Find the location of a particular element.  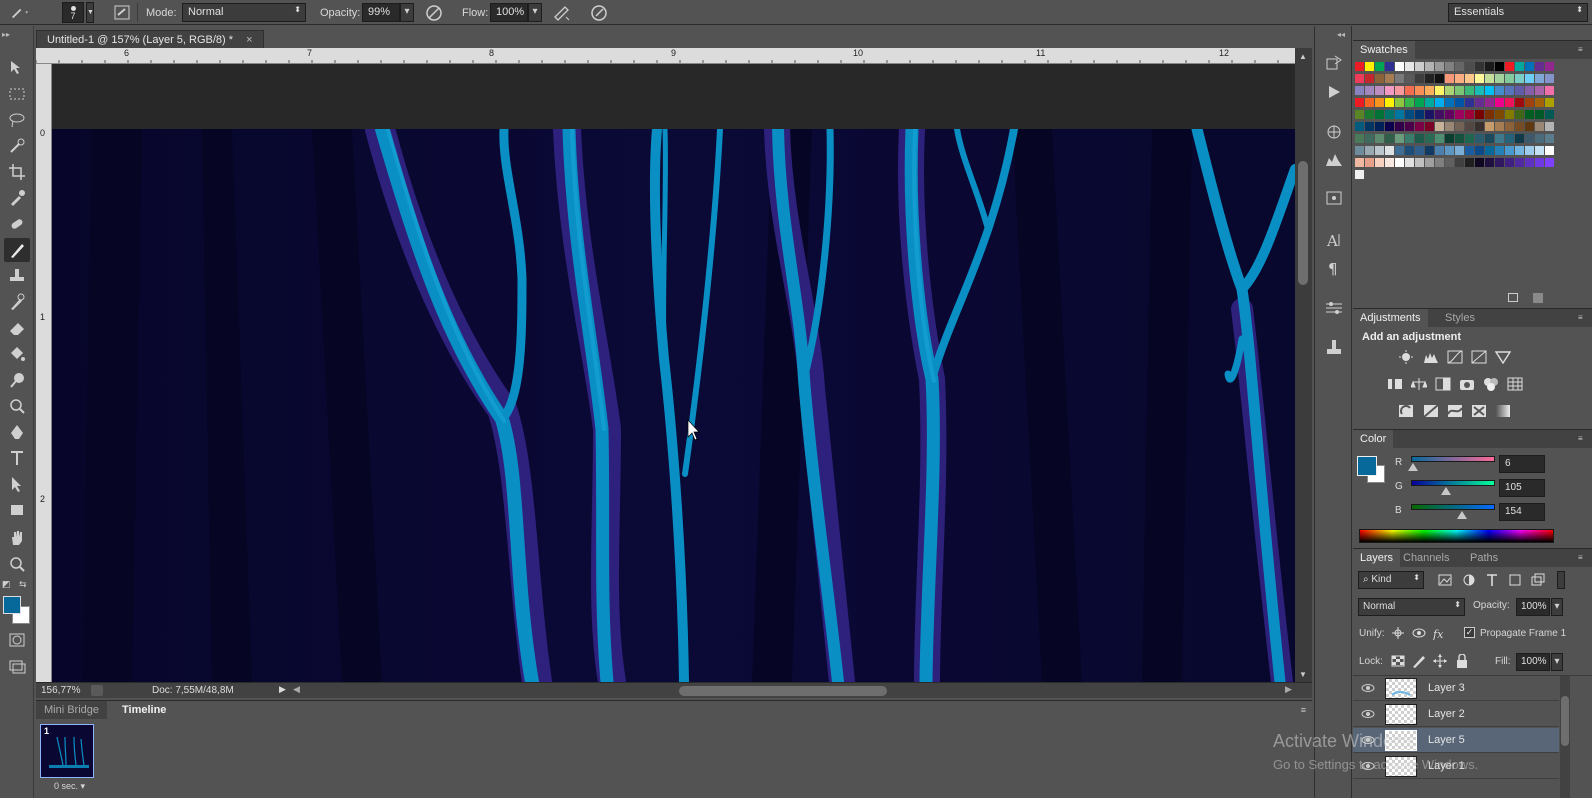

vertical-scrollbar: ▲ ▼ is located at coordinates (1303, 365).